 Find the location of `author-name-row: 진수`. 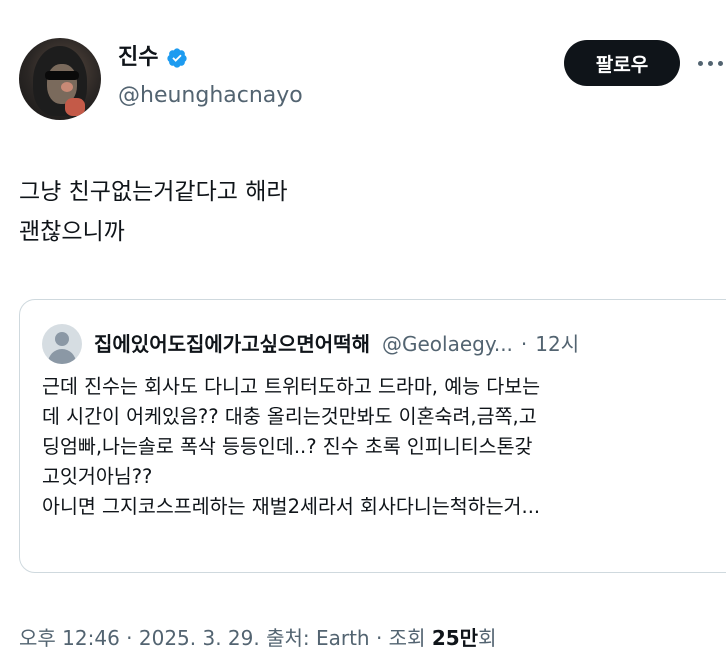

author-name-row: 진수 is located at coordinates (153, 58).